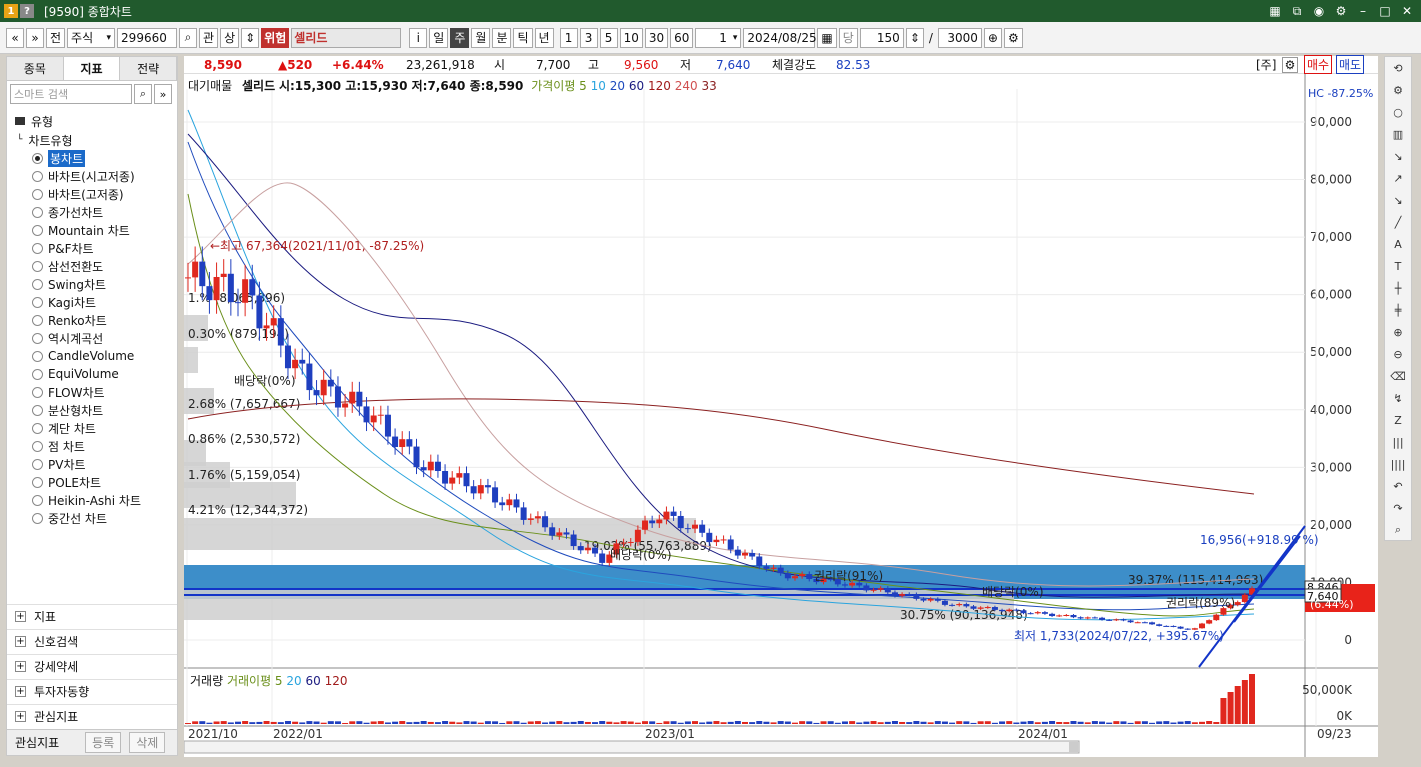 This screenshot has width=1421, height=767. What do you see at coordinates (1398, 135) in the screenshot?
I see `bar-chart-icon: ▥` at bounding box center [1398, 135].